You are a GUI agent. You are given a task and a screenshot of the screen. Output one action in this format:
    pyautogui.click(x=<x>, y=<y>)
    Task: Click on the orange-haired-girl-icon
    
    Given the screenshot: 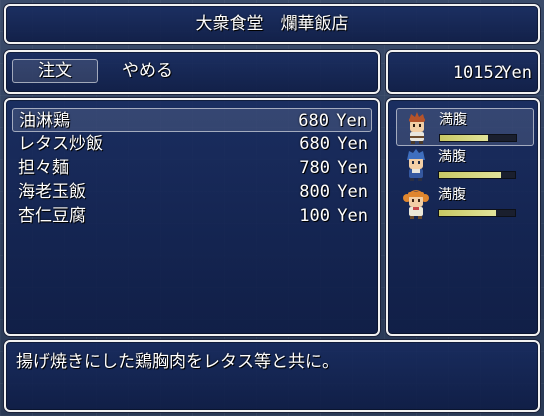 What is the action you would take?
    pyautogui.click(x=416, y=204)
    